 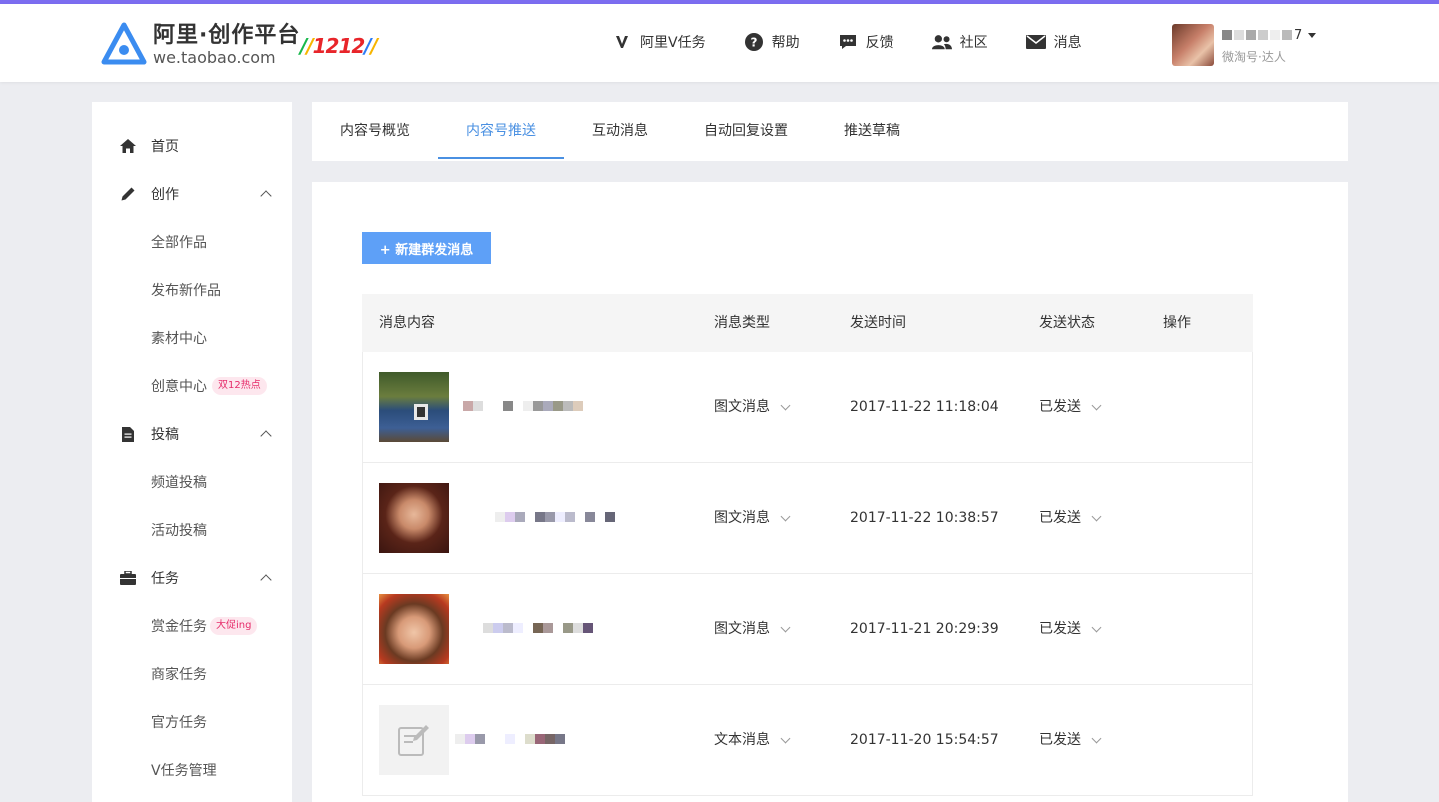 I want to click on sidebar-item-v-task-management: V任务管理, so click(x=192, y=770).